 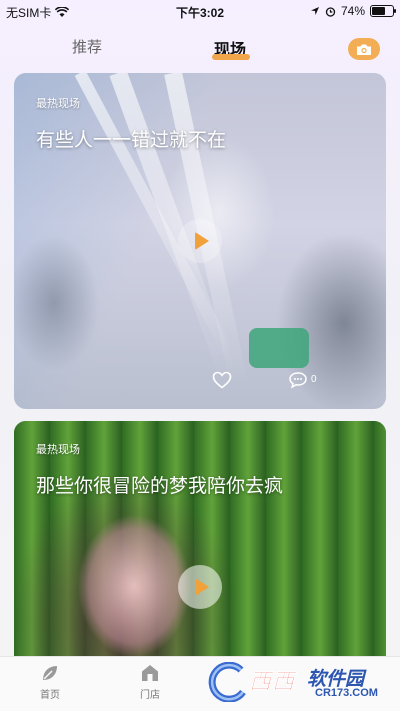 What do you see at coordinates (379, 11) in the screenshot?
I see `battery-fill` at bounding box center [379, 11].